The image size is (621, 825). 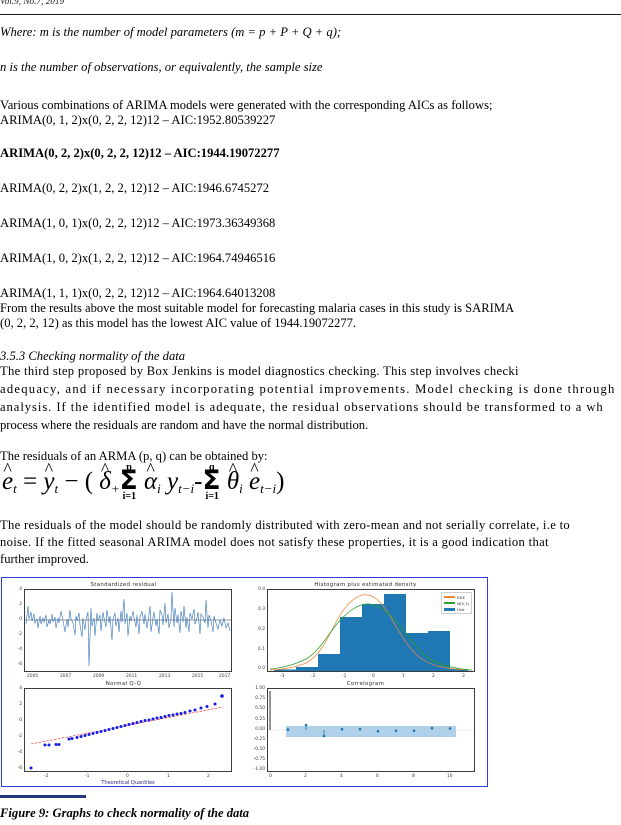 What do you see at coordinates (241, 489) in the screenshot?
I see `formula-theta-sub: i` at bounding box center [241, 489].